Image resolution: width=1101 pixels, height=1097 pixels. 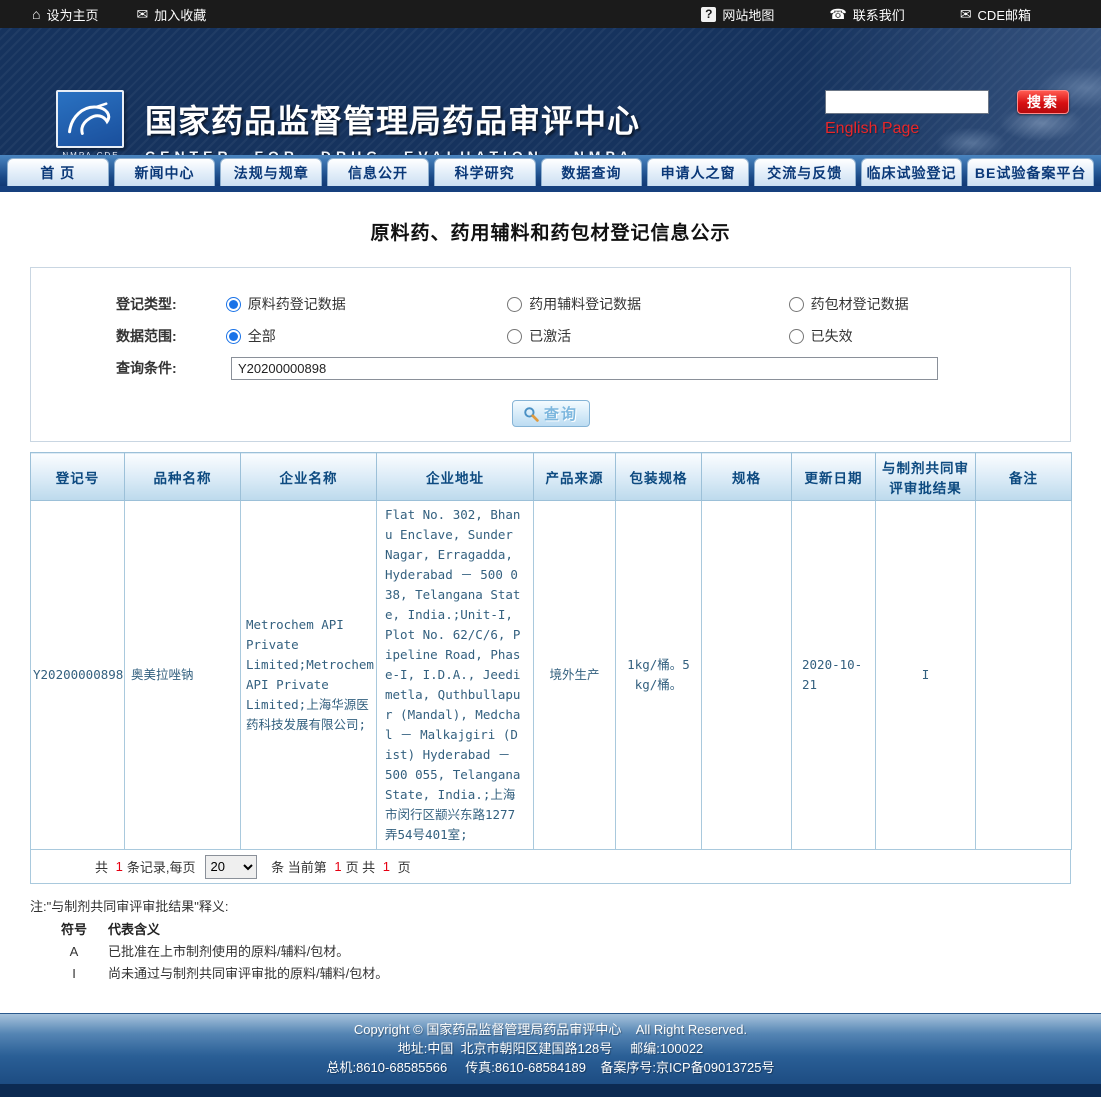 I want to click on footer-bottom-strip, so click(x=550, y=1090).